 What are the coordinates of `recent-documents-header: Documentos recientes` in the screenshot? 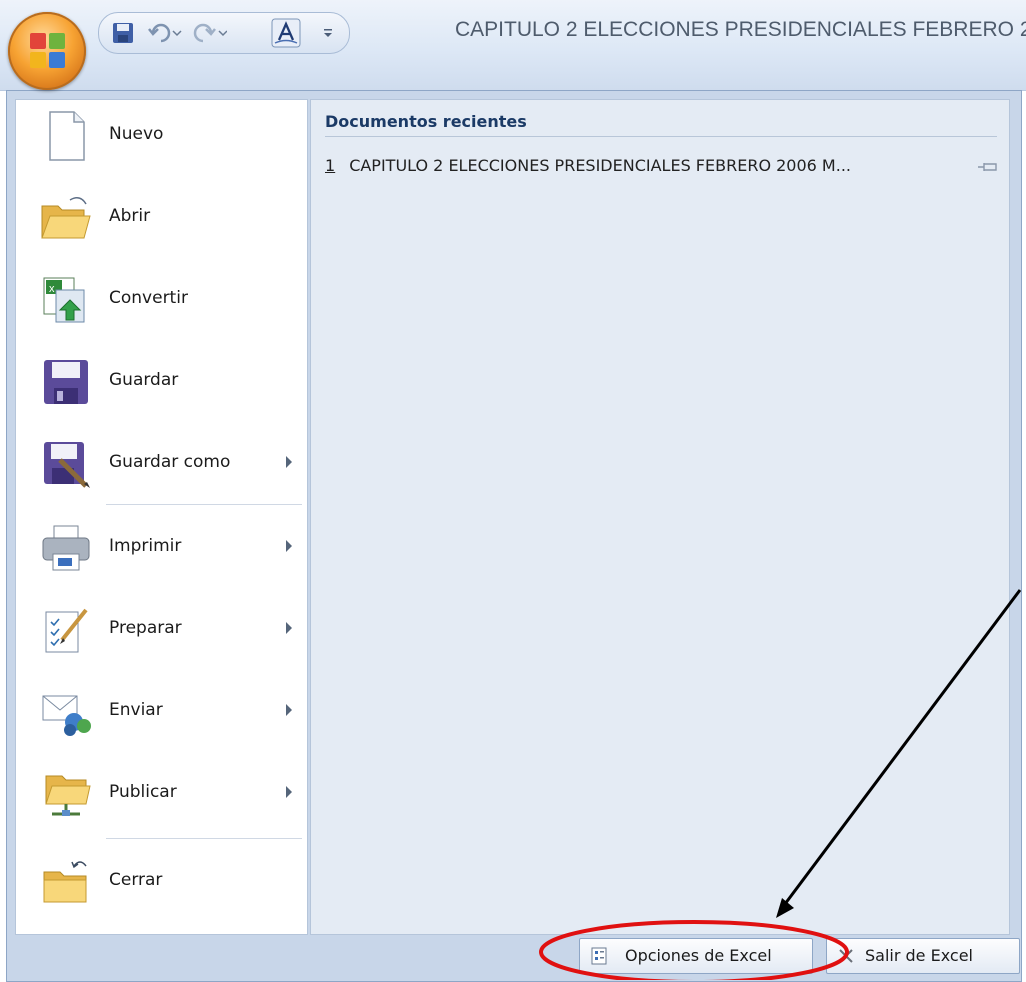 It's located at (426, 121).